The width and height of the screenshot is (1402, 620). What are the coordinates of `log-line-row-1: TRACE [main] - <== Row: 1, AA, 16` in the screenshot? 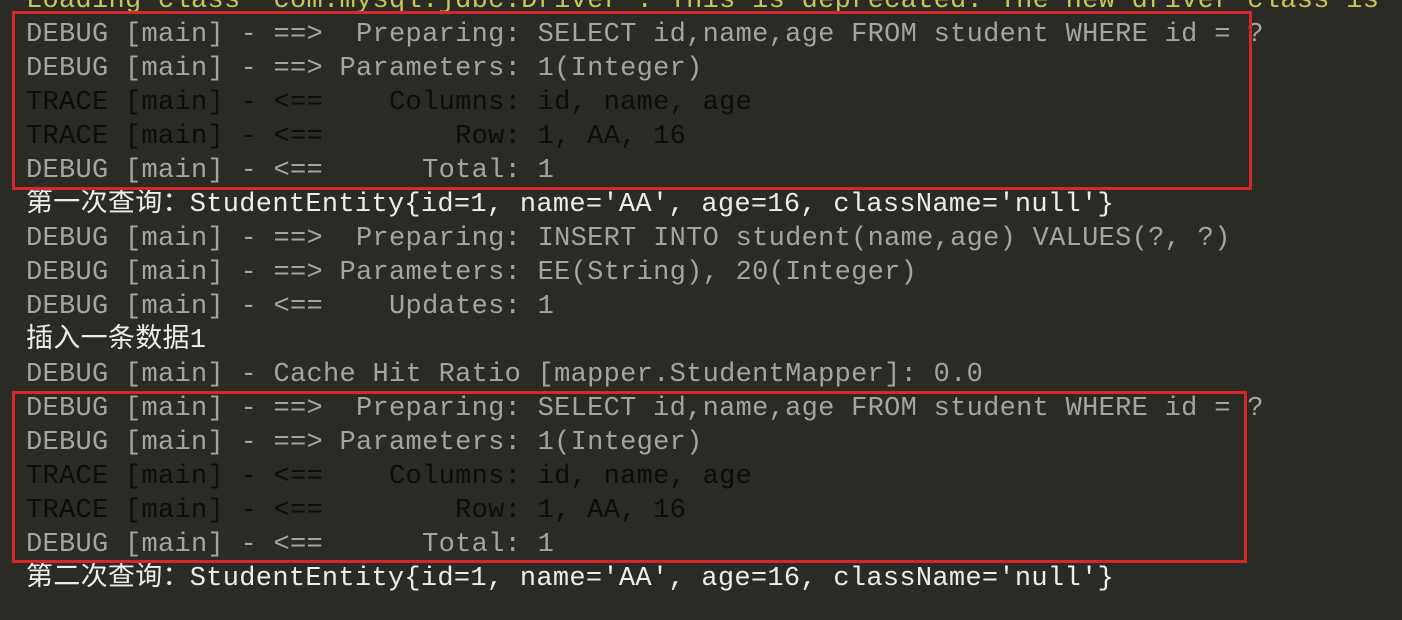 It's located at (356, 137).